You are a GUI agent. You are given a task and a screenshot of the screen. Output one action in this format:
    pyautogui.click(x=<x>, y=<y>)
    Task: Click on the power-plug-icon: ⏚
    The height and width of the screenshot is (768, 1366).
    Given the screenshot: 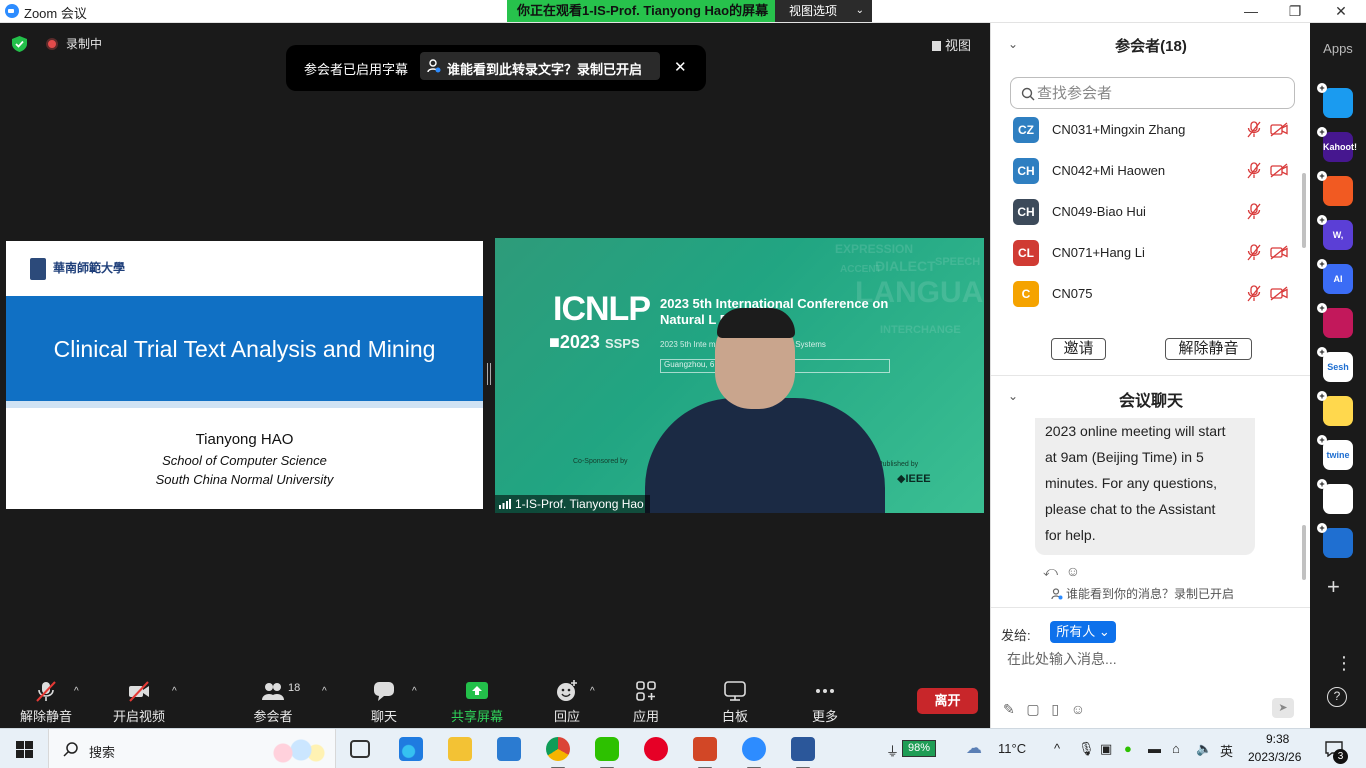 What is the action you would take?
    pyautogui.click(x=892, y=750)
    